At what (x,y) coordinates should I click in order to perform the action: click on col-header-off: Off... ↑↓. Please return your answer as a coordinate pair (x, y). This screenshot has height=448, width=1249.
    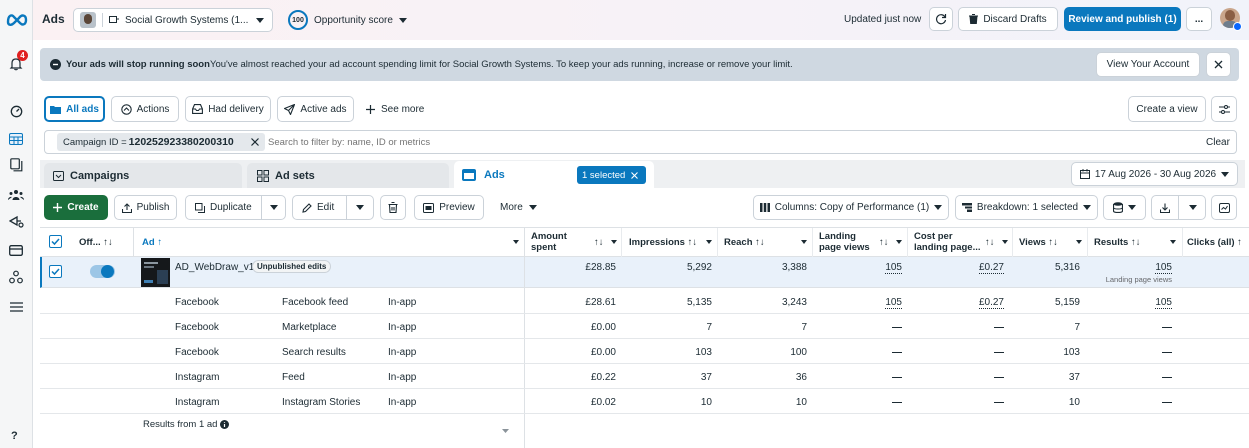
    Looking at the image, I should click on (96, 242).